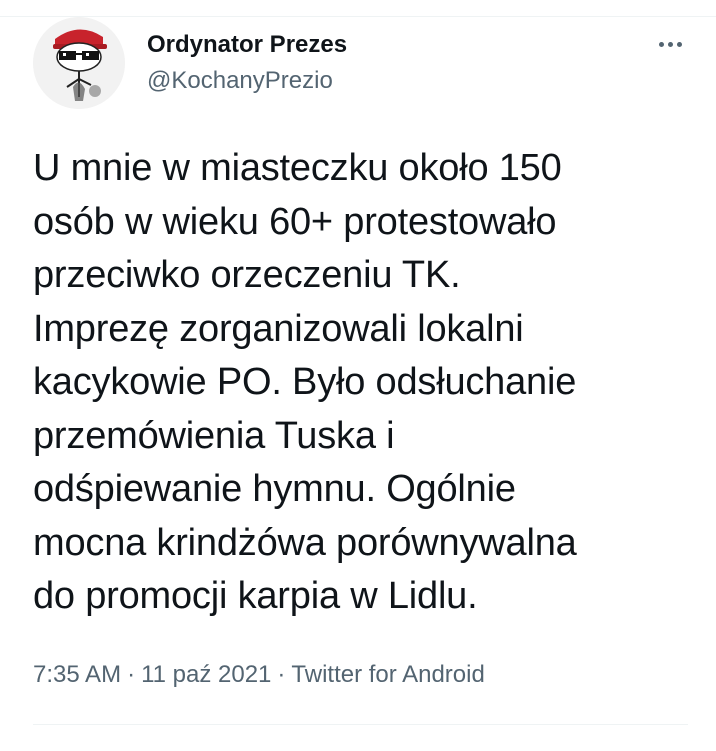 The height and width of the screenshot is (751, 716). I want to click on tweet-time: 7:35 AM, so click(77, 674).